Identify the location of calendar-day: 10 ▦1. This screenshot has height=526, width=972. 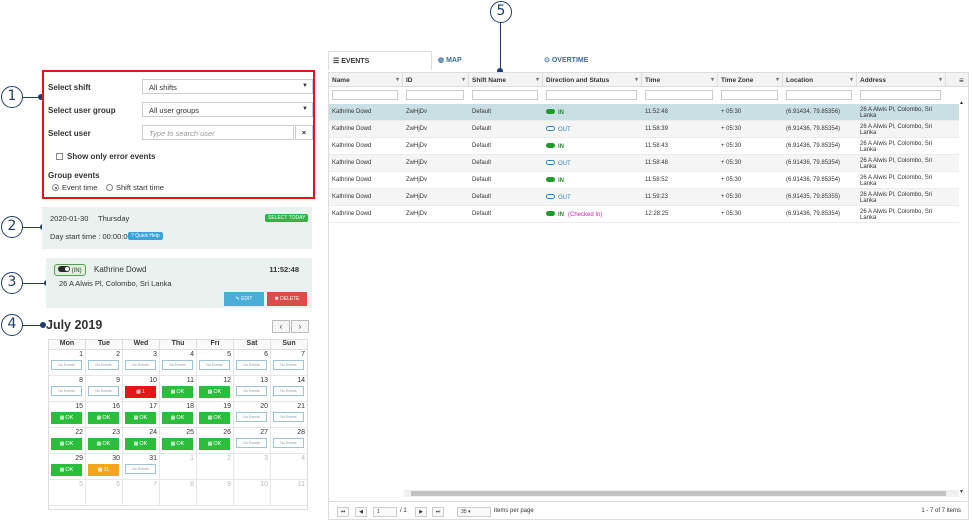
(141, 389).